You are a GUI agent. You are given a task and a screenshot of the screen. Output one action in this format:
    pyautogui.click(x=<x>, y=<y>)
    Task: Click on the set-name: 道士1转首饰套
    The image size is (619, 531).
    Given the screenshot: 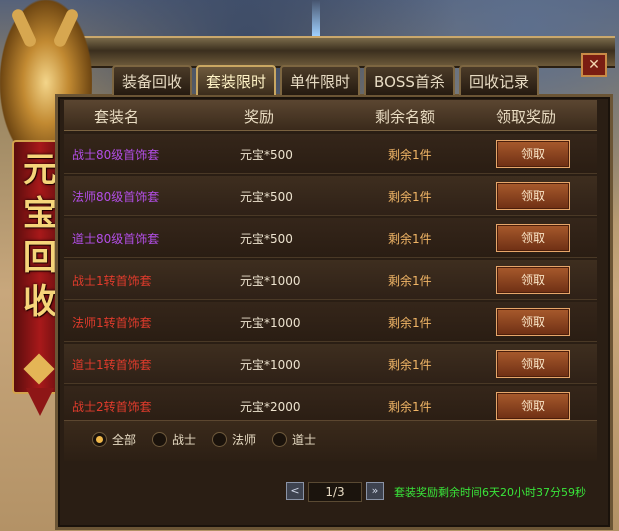 What is the action you would take?
    pyautogui.click(x=112, y=365)
    